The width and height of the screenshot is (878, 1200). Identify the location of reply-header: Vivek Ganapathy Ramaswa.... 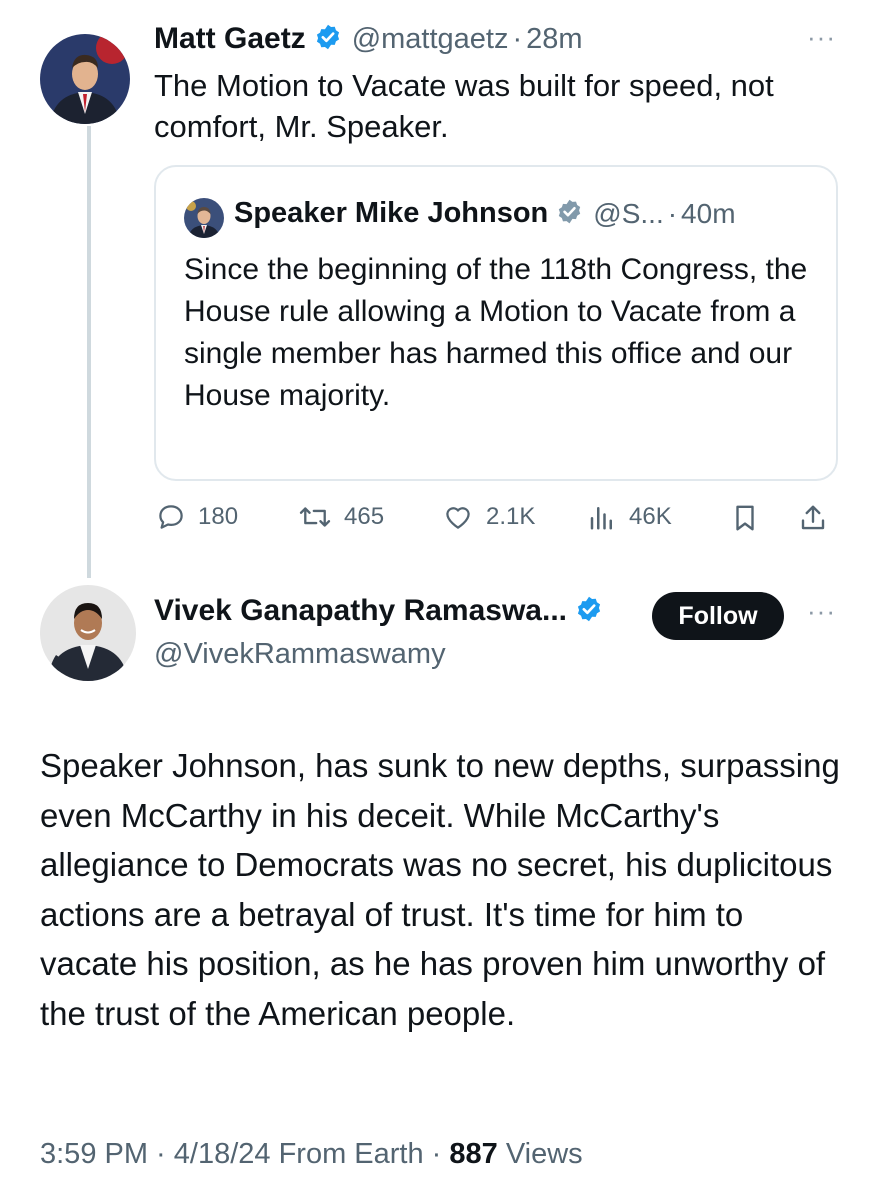
(378, 611).